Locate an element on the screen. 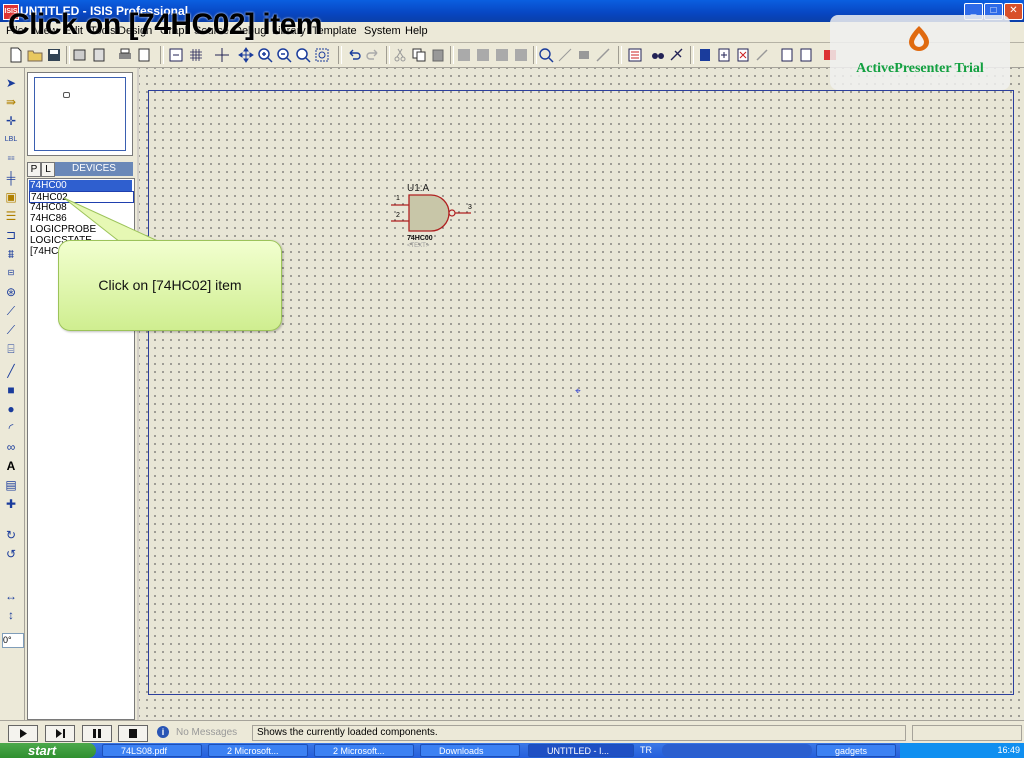 The image size is (1024, 758). rotate-clockwise-icon: ↻ is located at coordinates (11, 535).